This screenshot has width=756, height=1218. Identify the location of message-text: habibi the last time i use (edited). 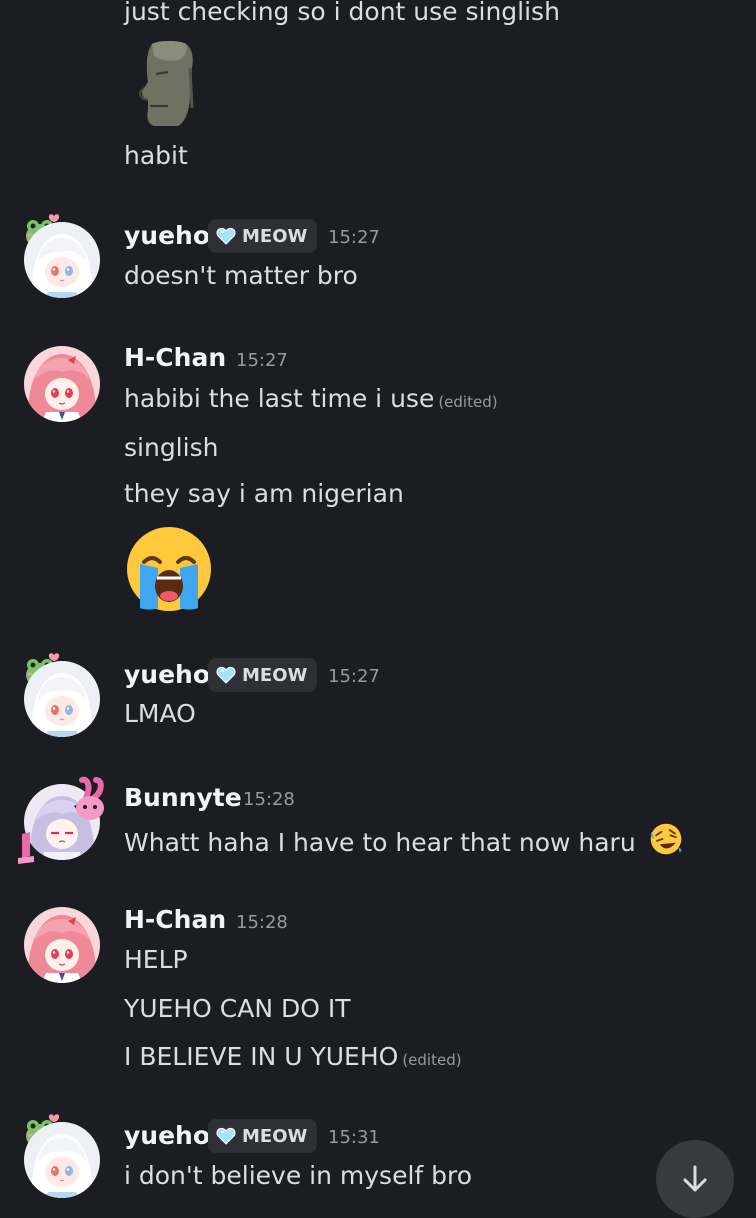
(311, 400).